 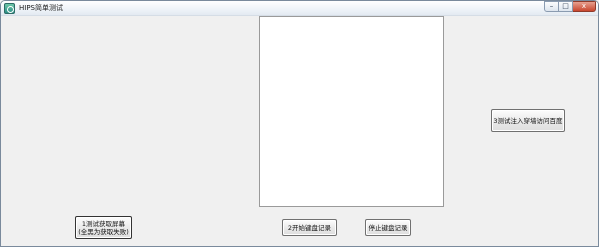 What do you see at coordinates (103, 231) in the screenshot?
I see `test-screenshot-hint: (全黑为获取失败)` at bounding box center [103, 231].